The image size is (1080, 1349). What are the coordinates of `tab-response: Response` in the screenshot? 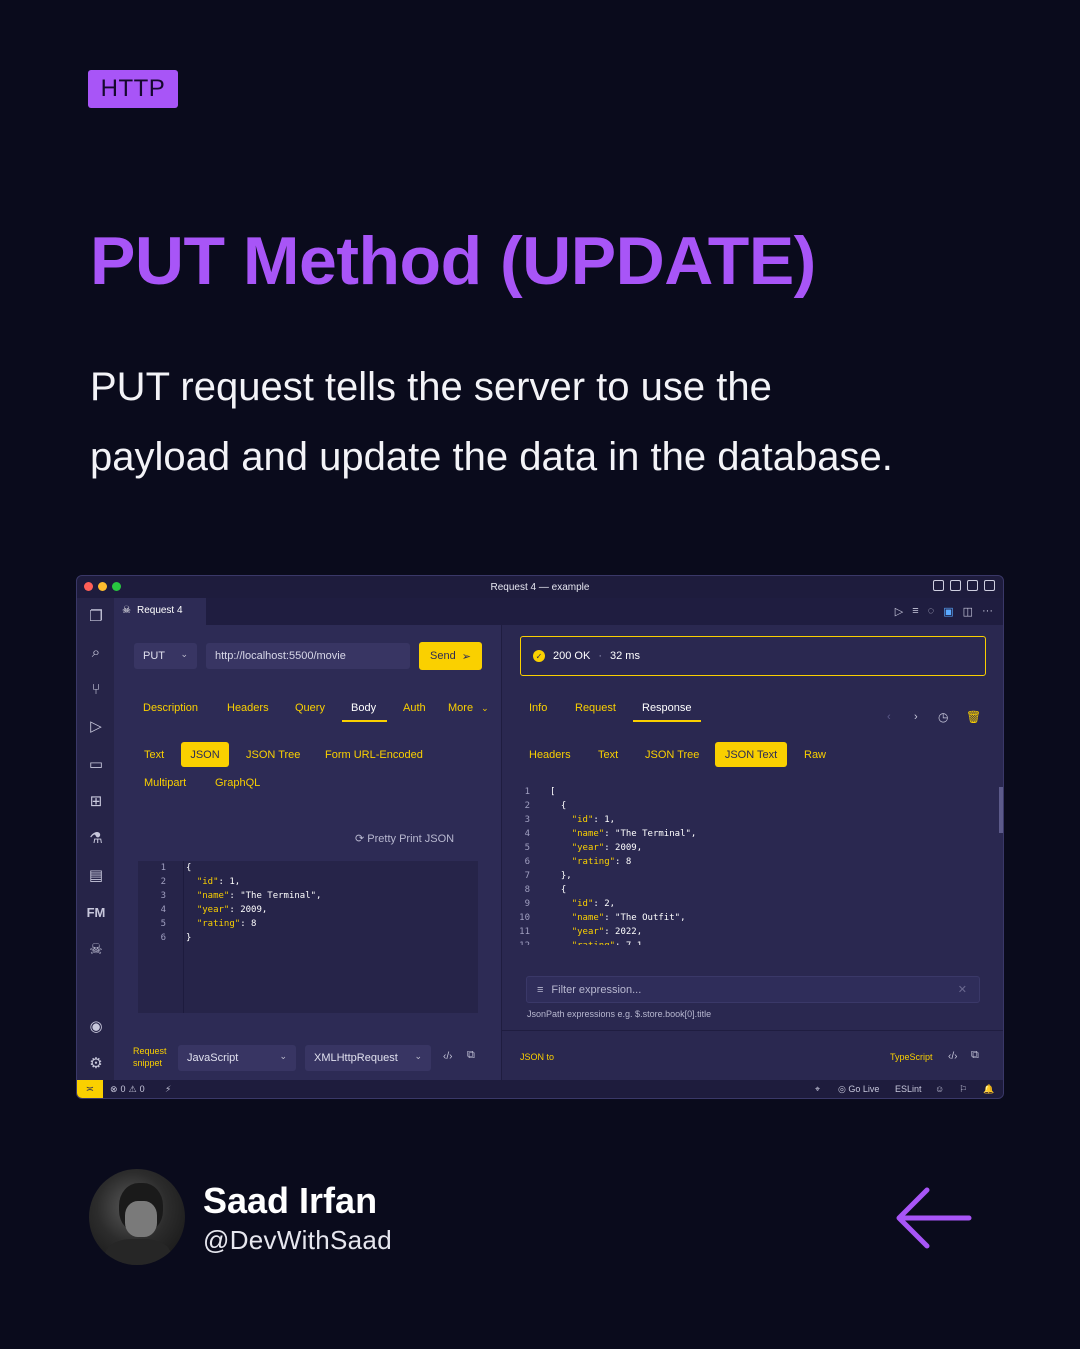 It's located at (667, 708).